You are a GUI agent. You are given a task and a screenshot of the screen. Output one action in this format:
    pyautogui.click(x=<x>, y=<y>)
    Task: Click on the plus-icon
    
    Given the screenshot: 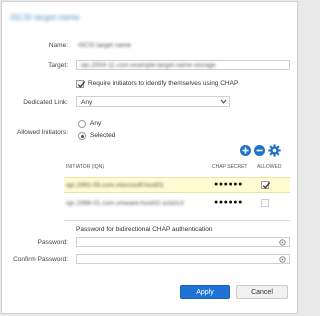 What is the action you would take?
    pyautogui.click(x=245, y=150)
    